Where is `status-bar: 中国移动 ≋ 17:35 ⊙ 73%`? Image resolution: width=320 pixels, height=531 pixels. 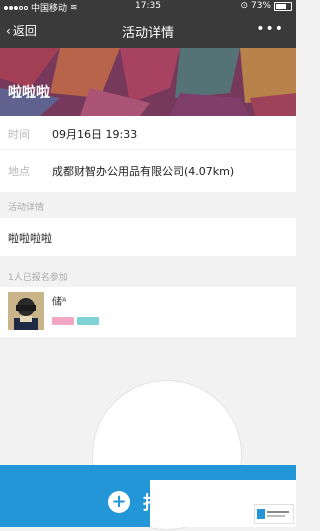 status-bar: 中国移动 ≋ 17:35 ⊙ 73% is located at coordinates (148, 7).